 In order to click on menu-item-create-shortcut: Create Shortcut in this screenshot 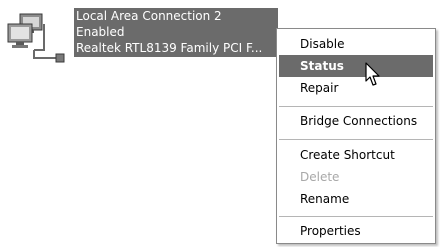, I will do `click(356, 155)`.